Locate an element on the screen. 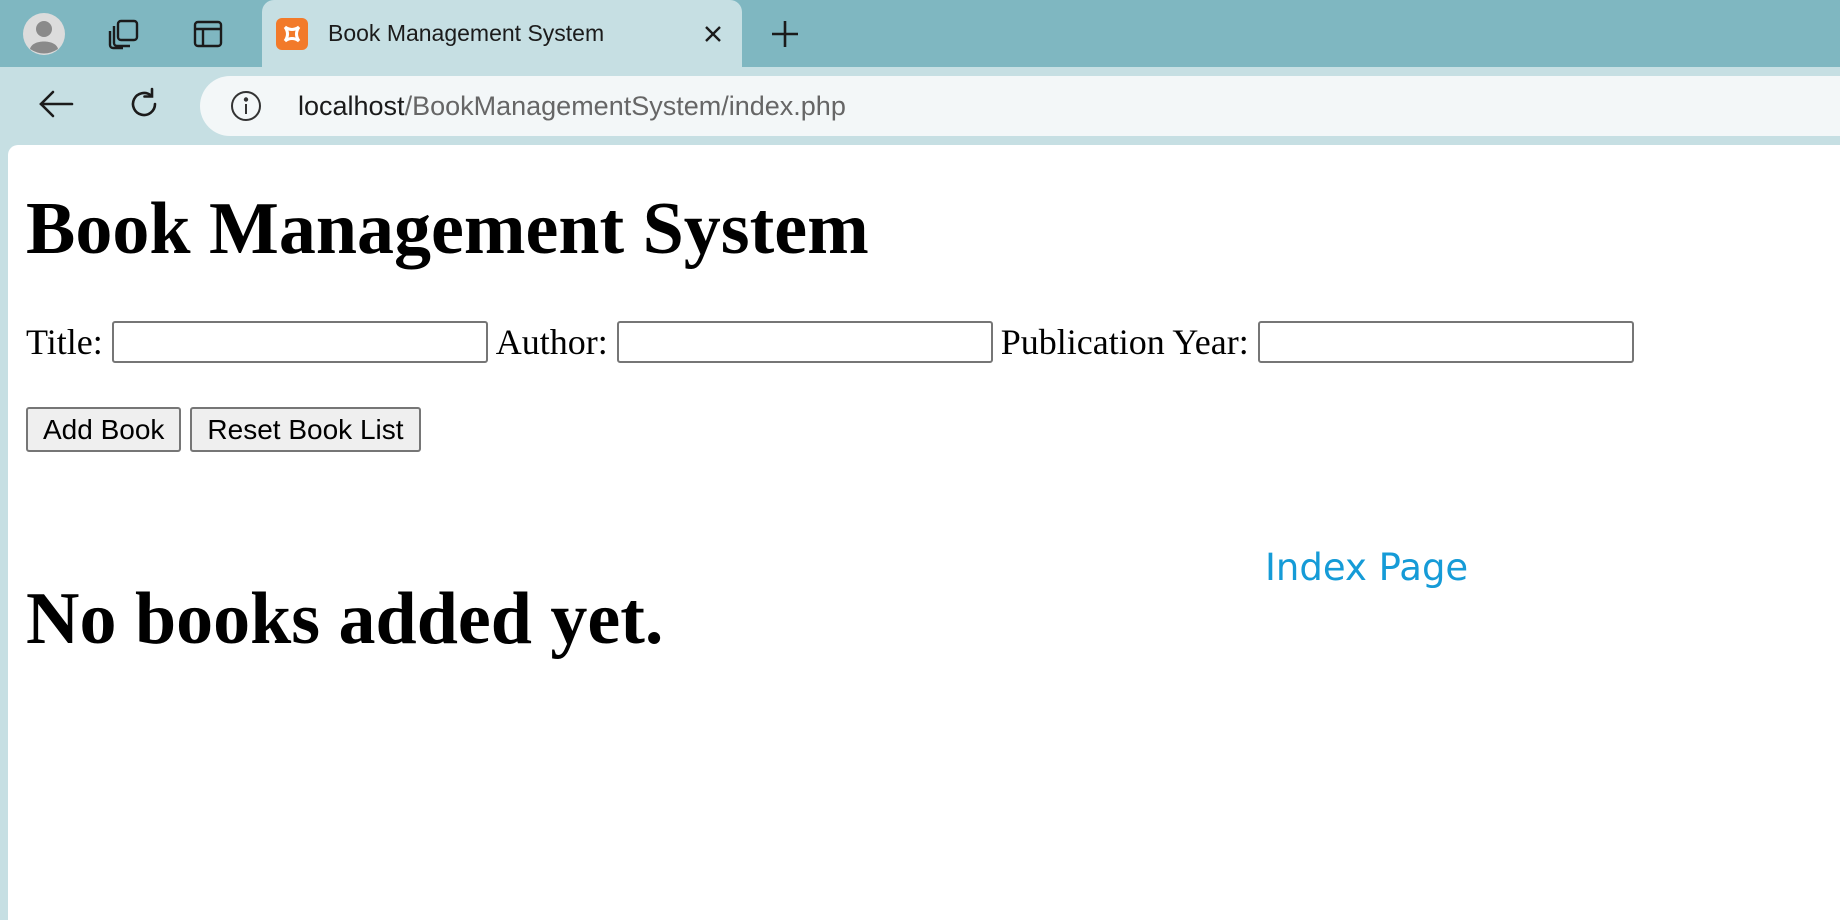 This screenshot has height=920, width=1840. page-title: Book Management System is located at coordinates (447, 229).